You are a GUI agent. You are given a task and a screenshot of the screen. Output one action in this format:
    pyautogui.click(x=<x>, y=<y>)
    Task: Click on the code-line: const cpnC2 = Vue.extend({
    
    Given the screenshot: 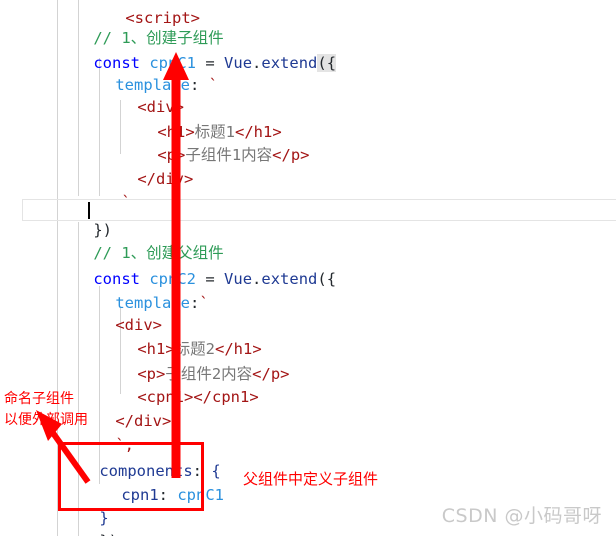 What is the action you would take?
    pyautogui.click(x=308, y=268)
    